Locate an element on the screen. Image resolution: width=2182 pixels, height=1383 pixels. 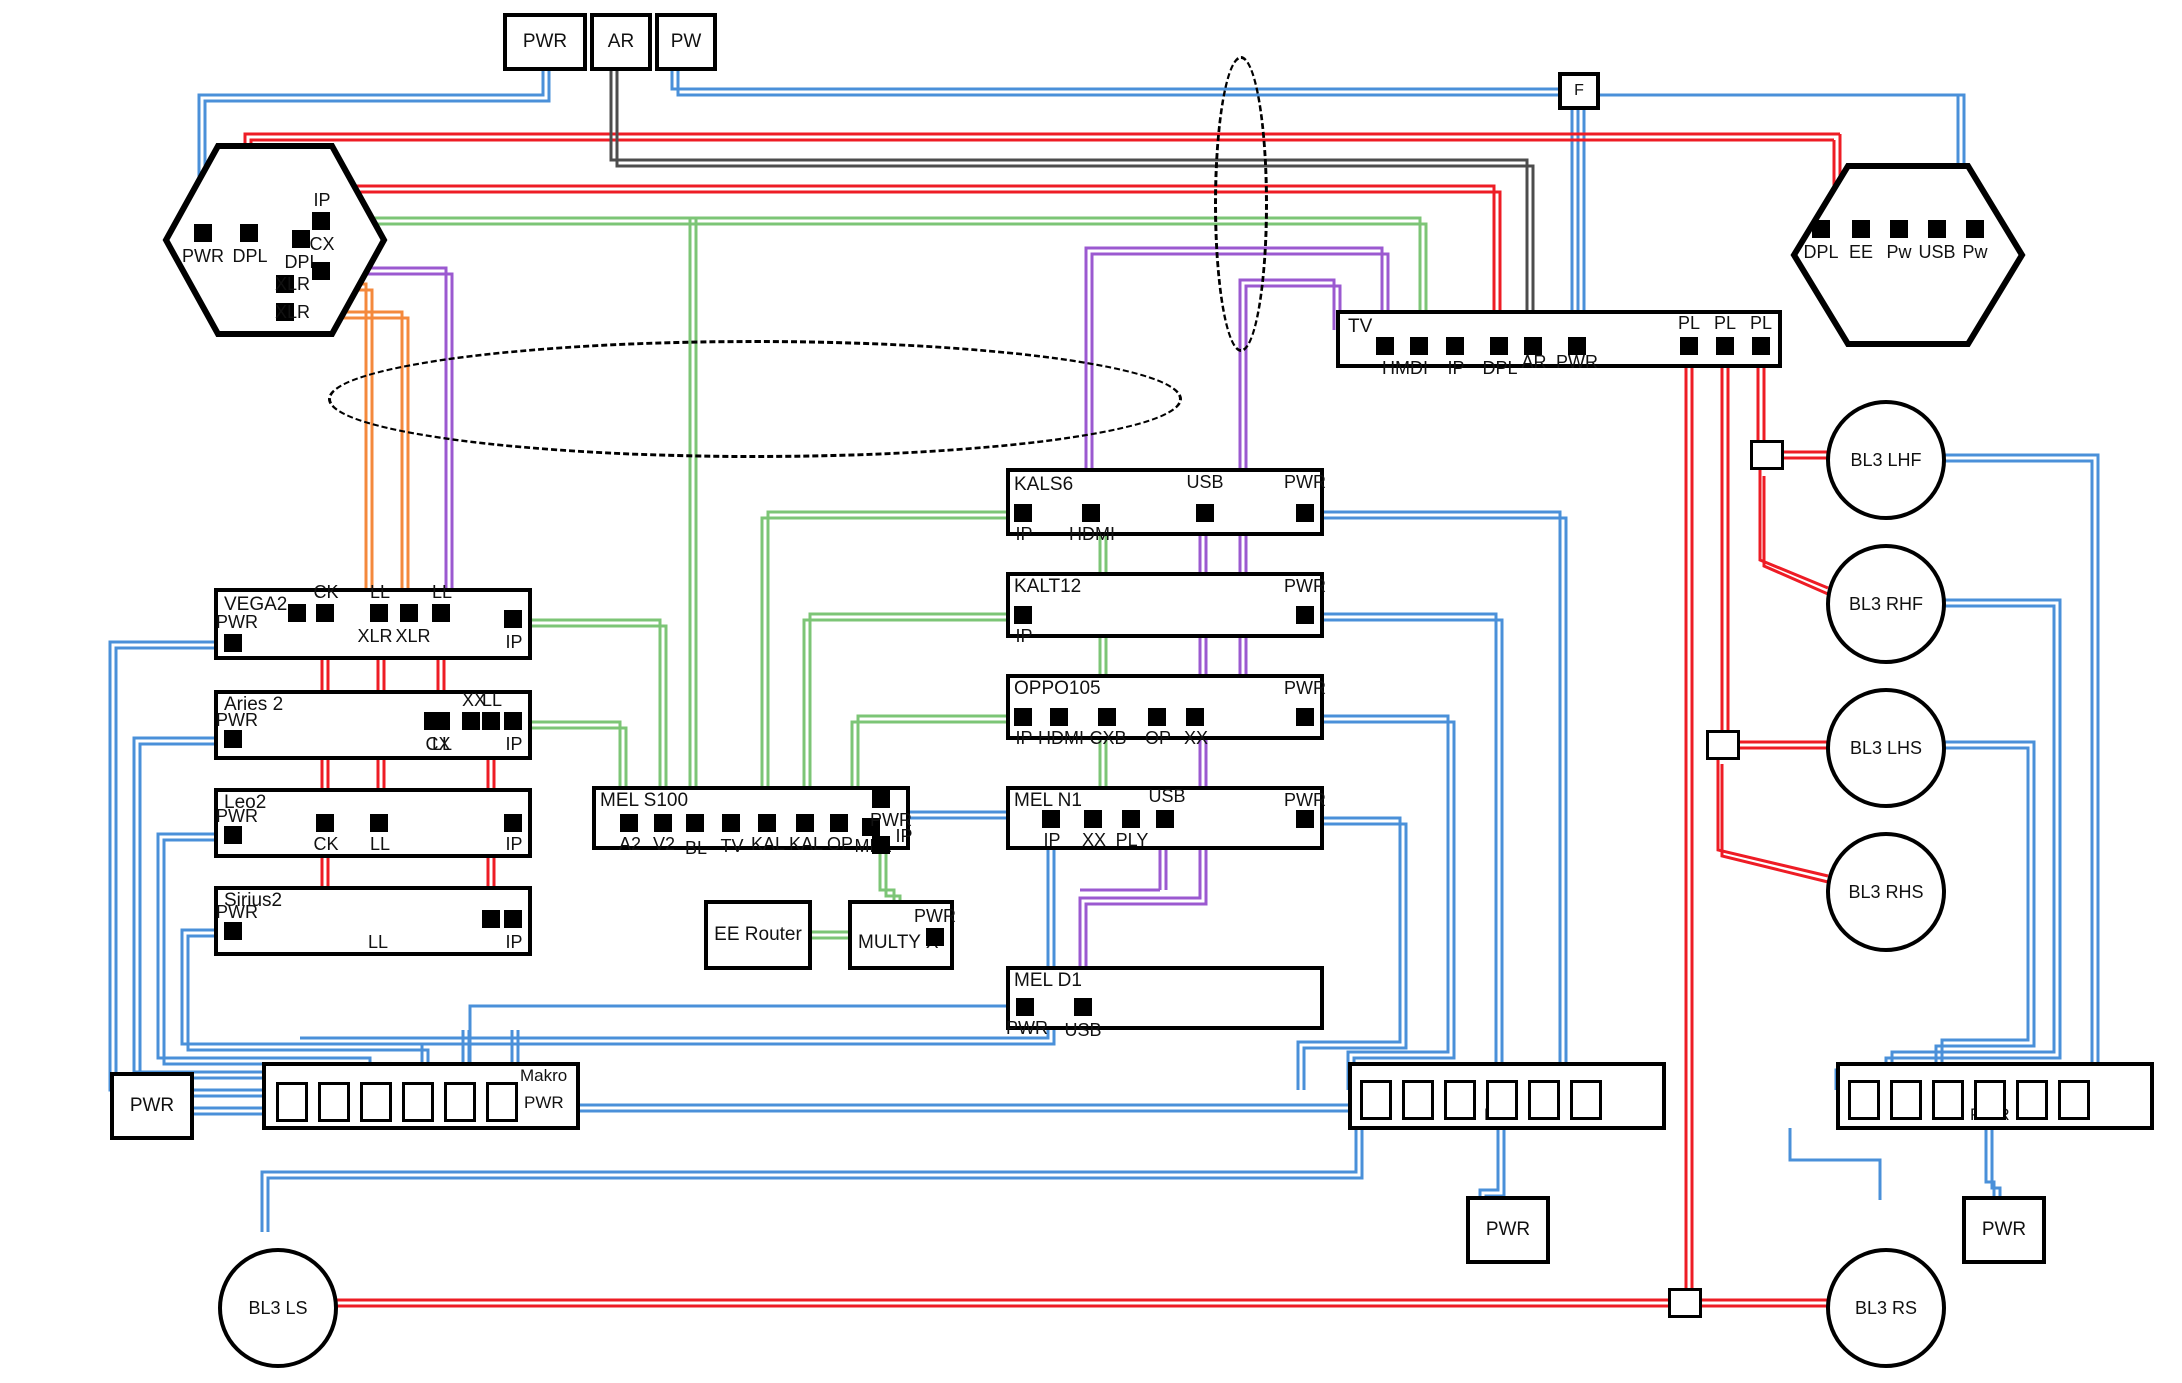
mels100-port-pwr is located at coordinates (881, 799).